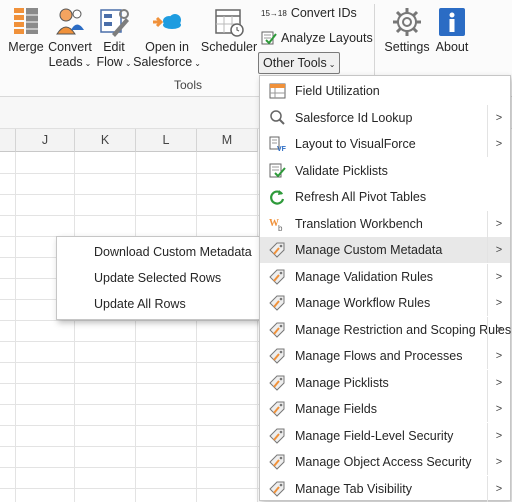  I want to click on download-custom-metadata-label: Download Custom Metadata, so click(173, 252).